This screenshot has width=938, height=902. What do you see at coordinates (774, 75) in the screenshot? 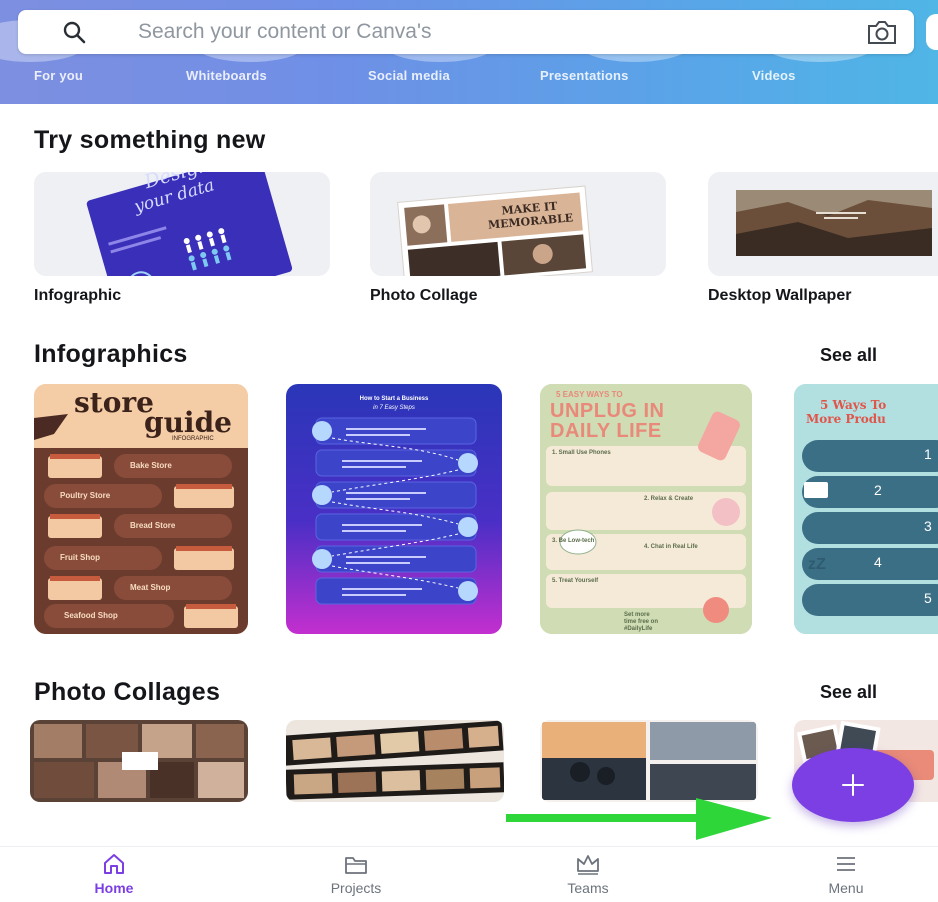
I see `tab-videos: Videos` at bounding box center [774, 75].